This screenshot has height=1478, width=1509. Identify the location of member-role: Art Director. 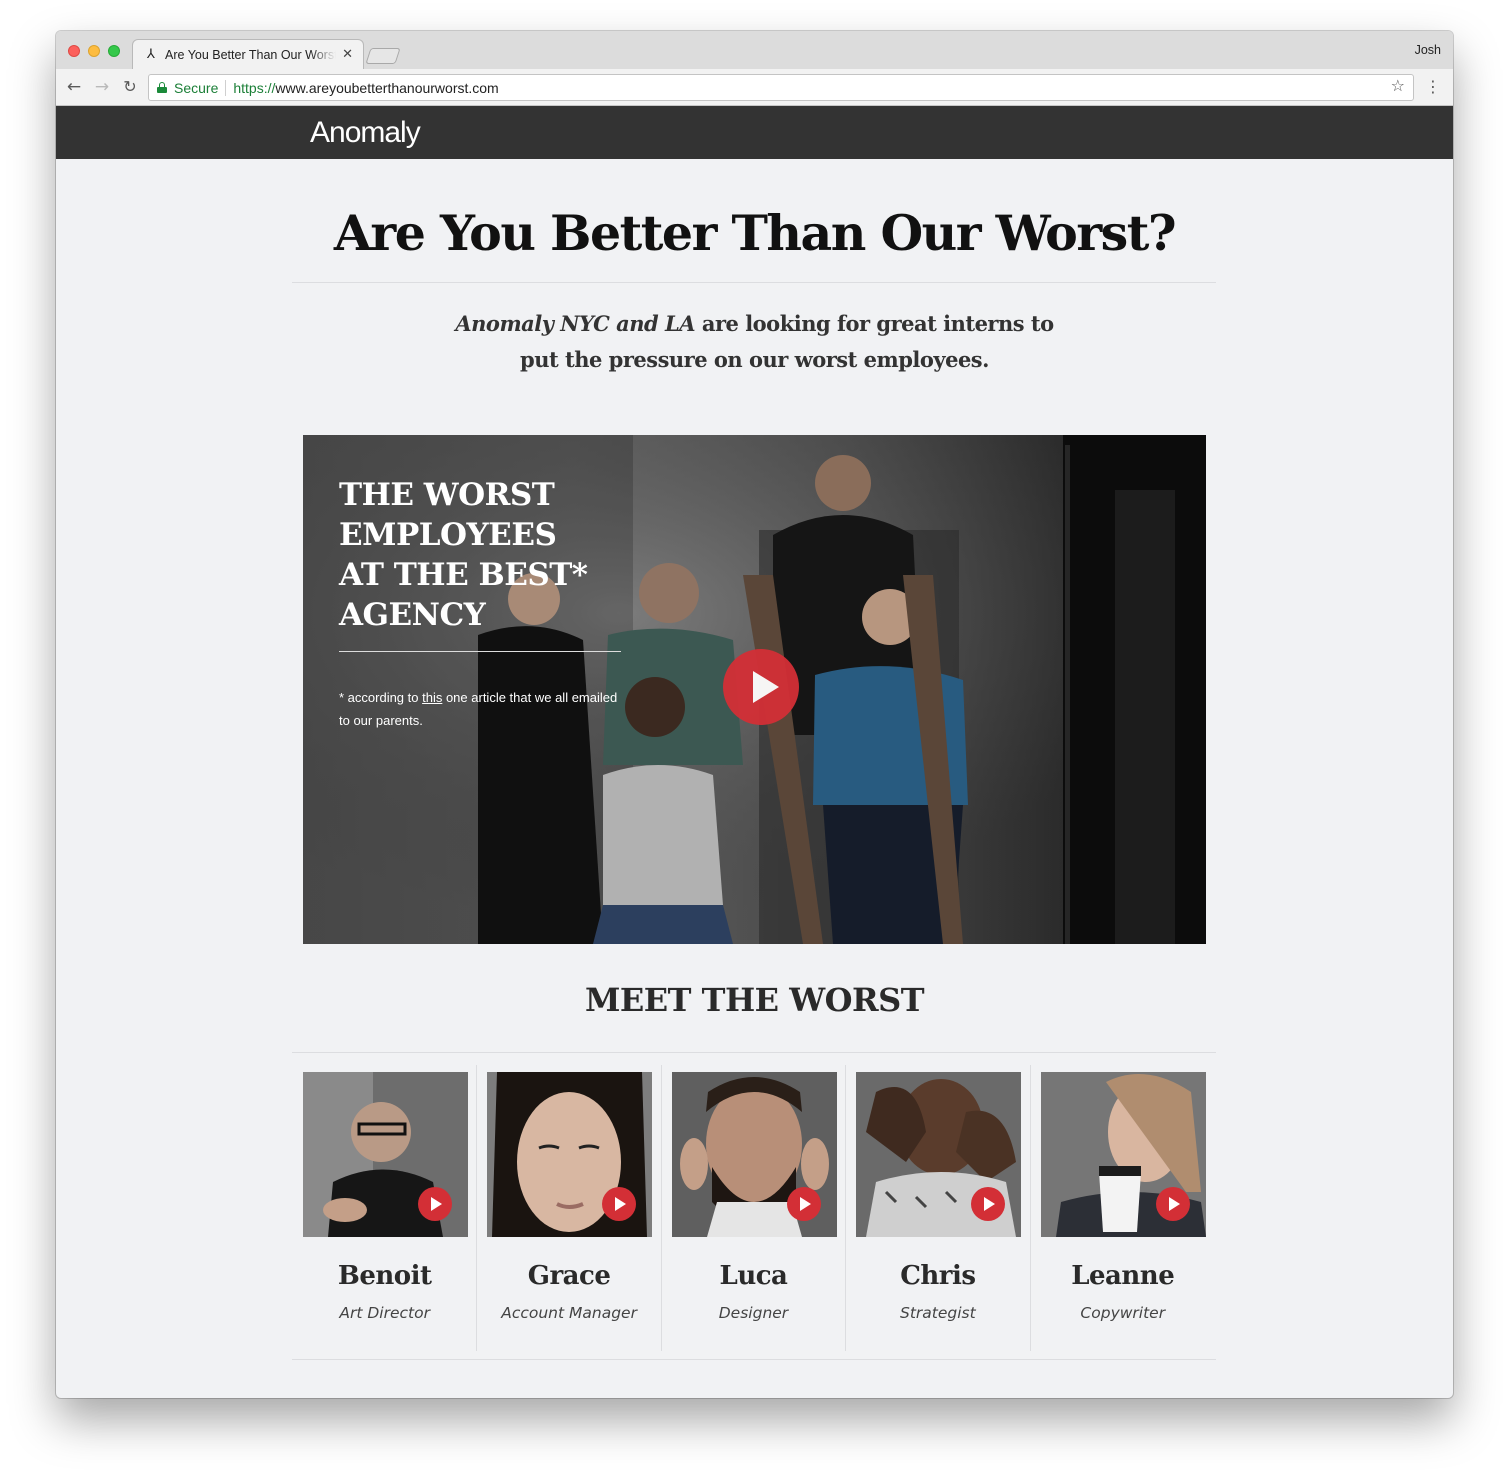
(384, 1313).